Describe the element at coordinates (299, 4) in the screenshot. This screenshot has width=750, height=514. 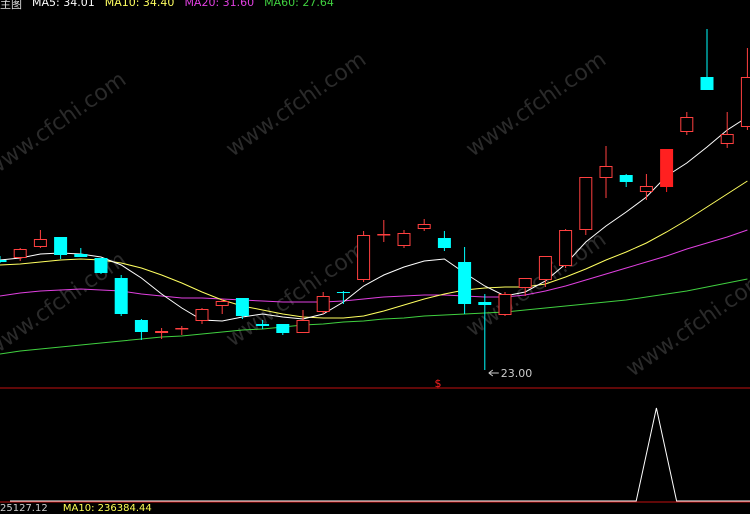
I see `ma60-legend: MA60: 27.64` at that location.